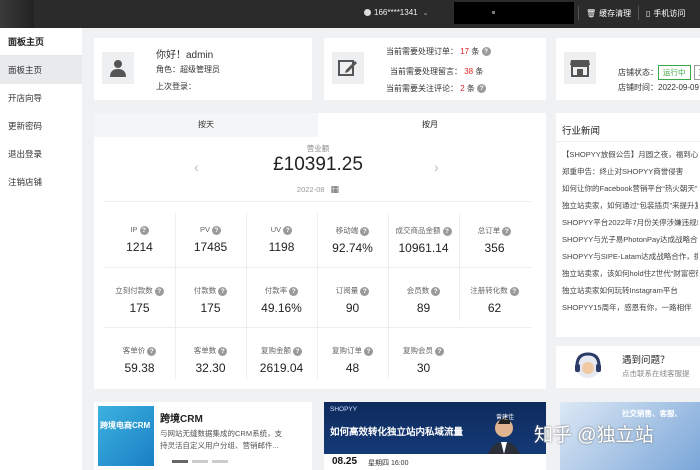 The image size is (700, 470). Describe the element at coordinates (630, 154) in the screenshot. I see `news-item: 【SHOPYY放假公告】月圆之夜，福到心到` at that location.